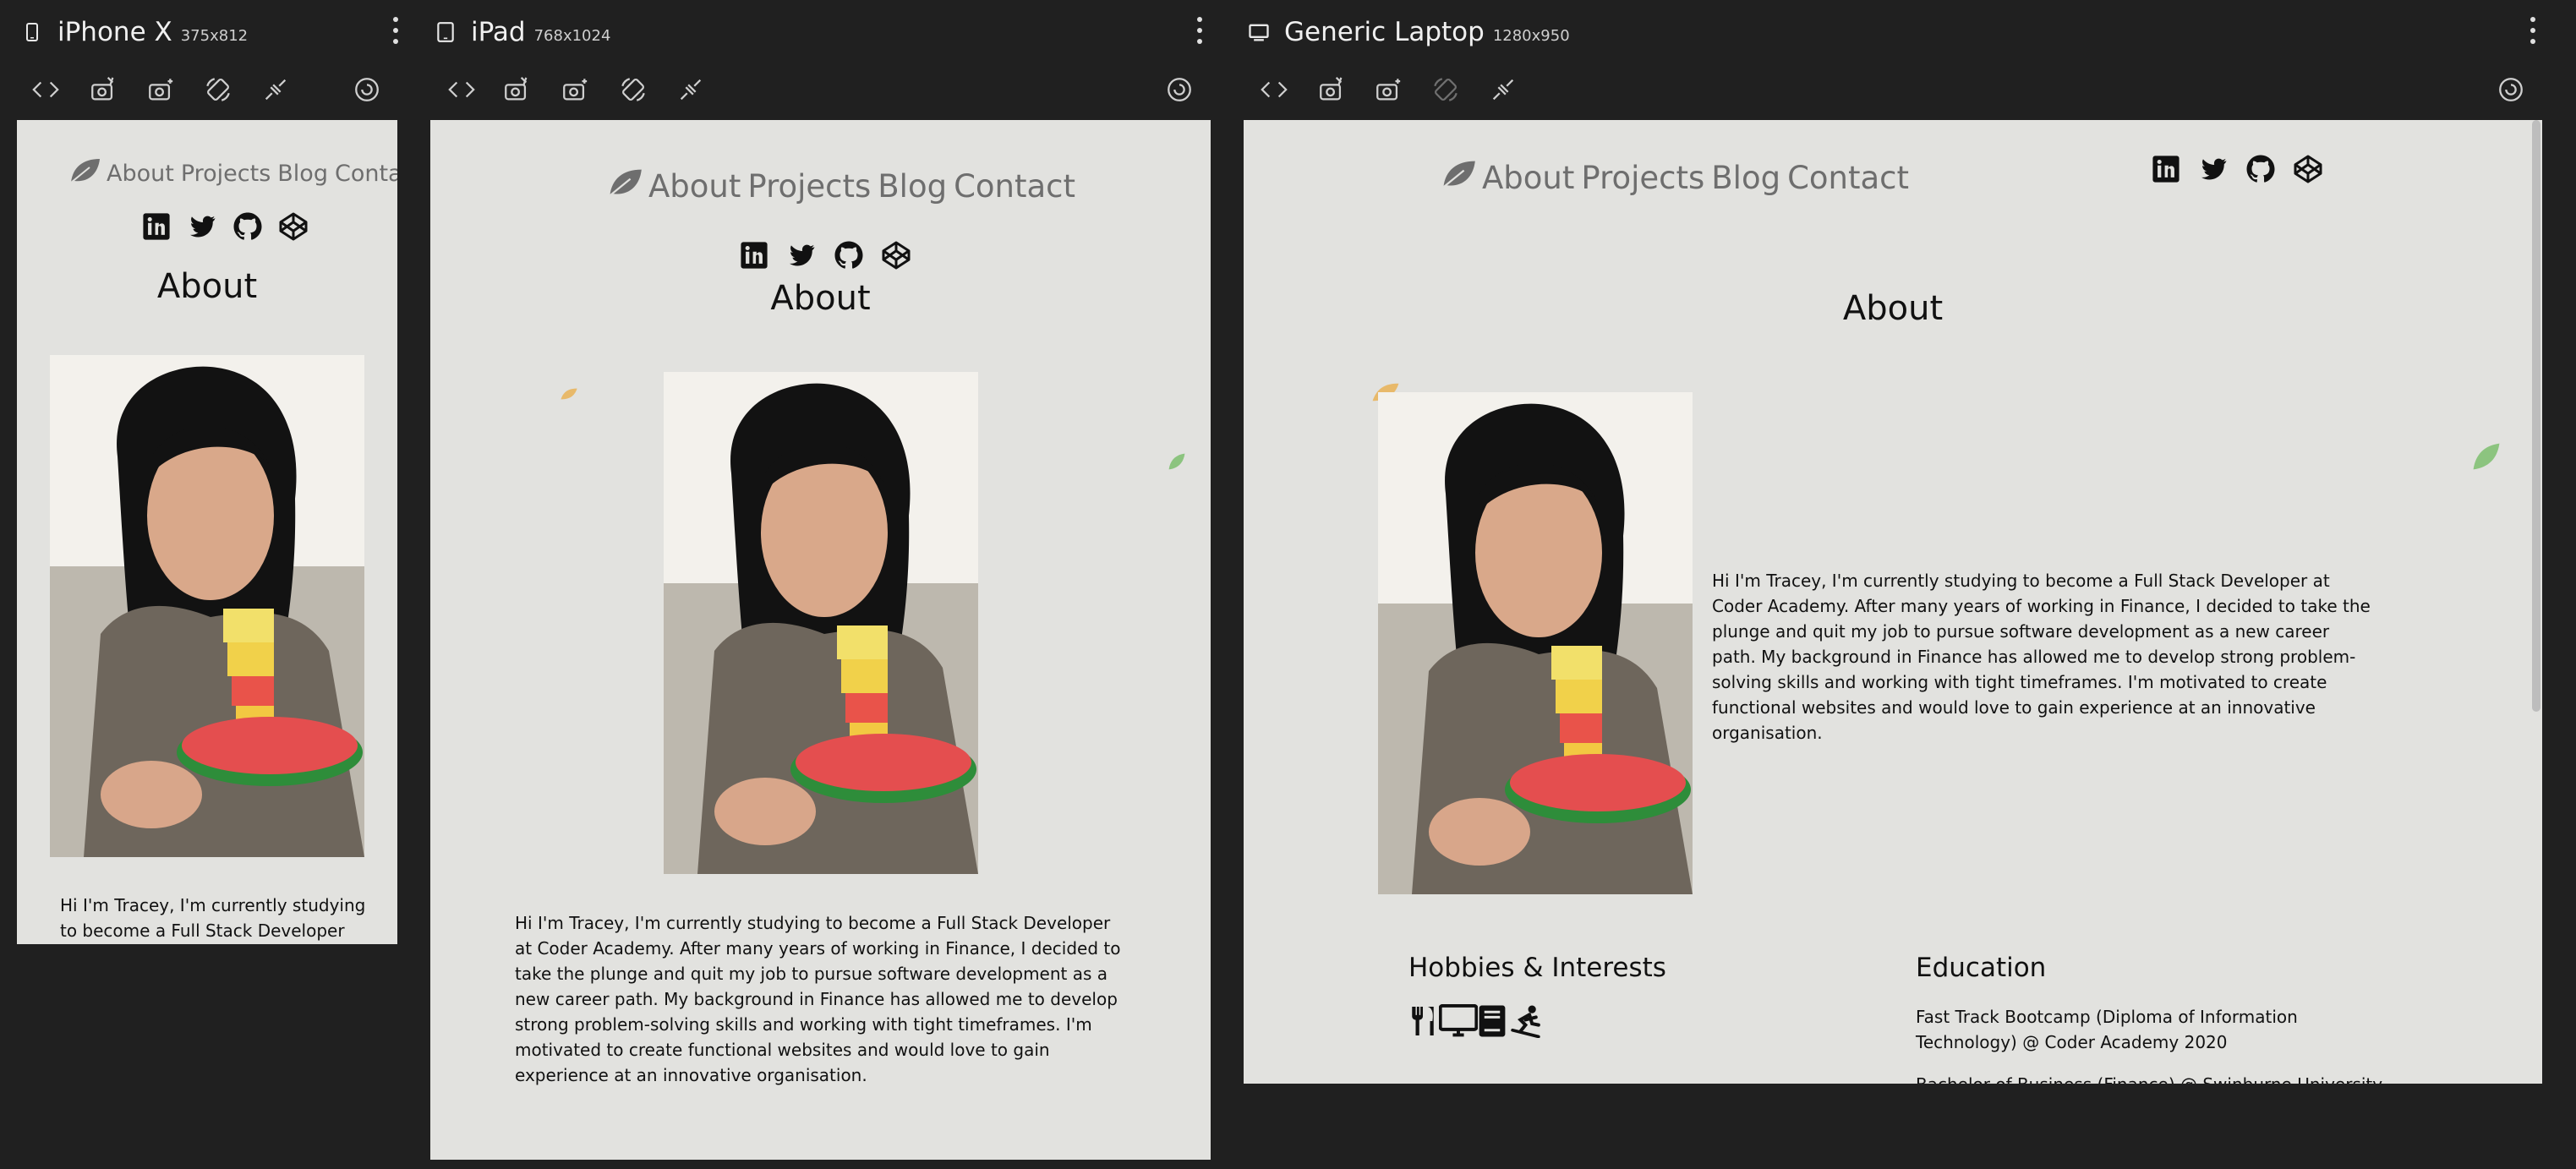 This screenshot has width=2576, height=1169. What do you see at coordinates (572, 35) in the screenshot?
I see `device-size: 768x1024` at bounding box center [572, 35].